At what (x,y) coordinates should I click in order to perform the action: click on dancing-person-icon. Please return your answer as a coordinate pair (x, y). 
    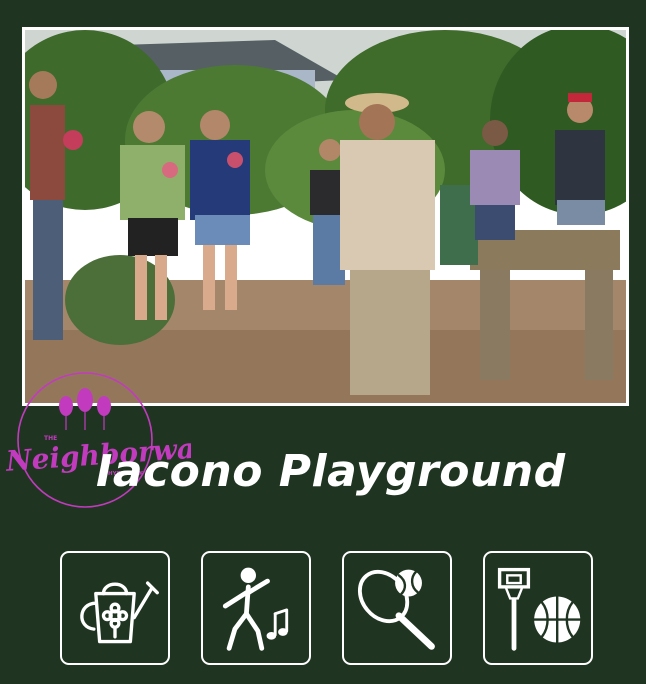
    Looking at the image, I should click on (255, 609).